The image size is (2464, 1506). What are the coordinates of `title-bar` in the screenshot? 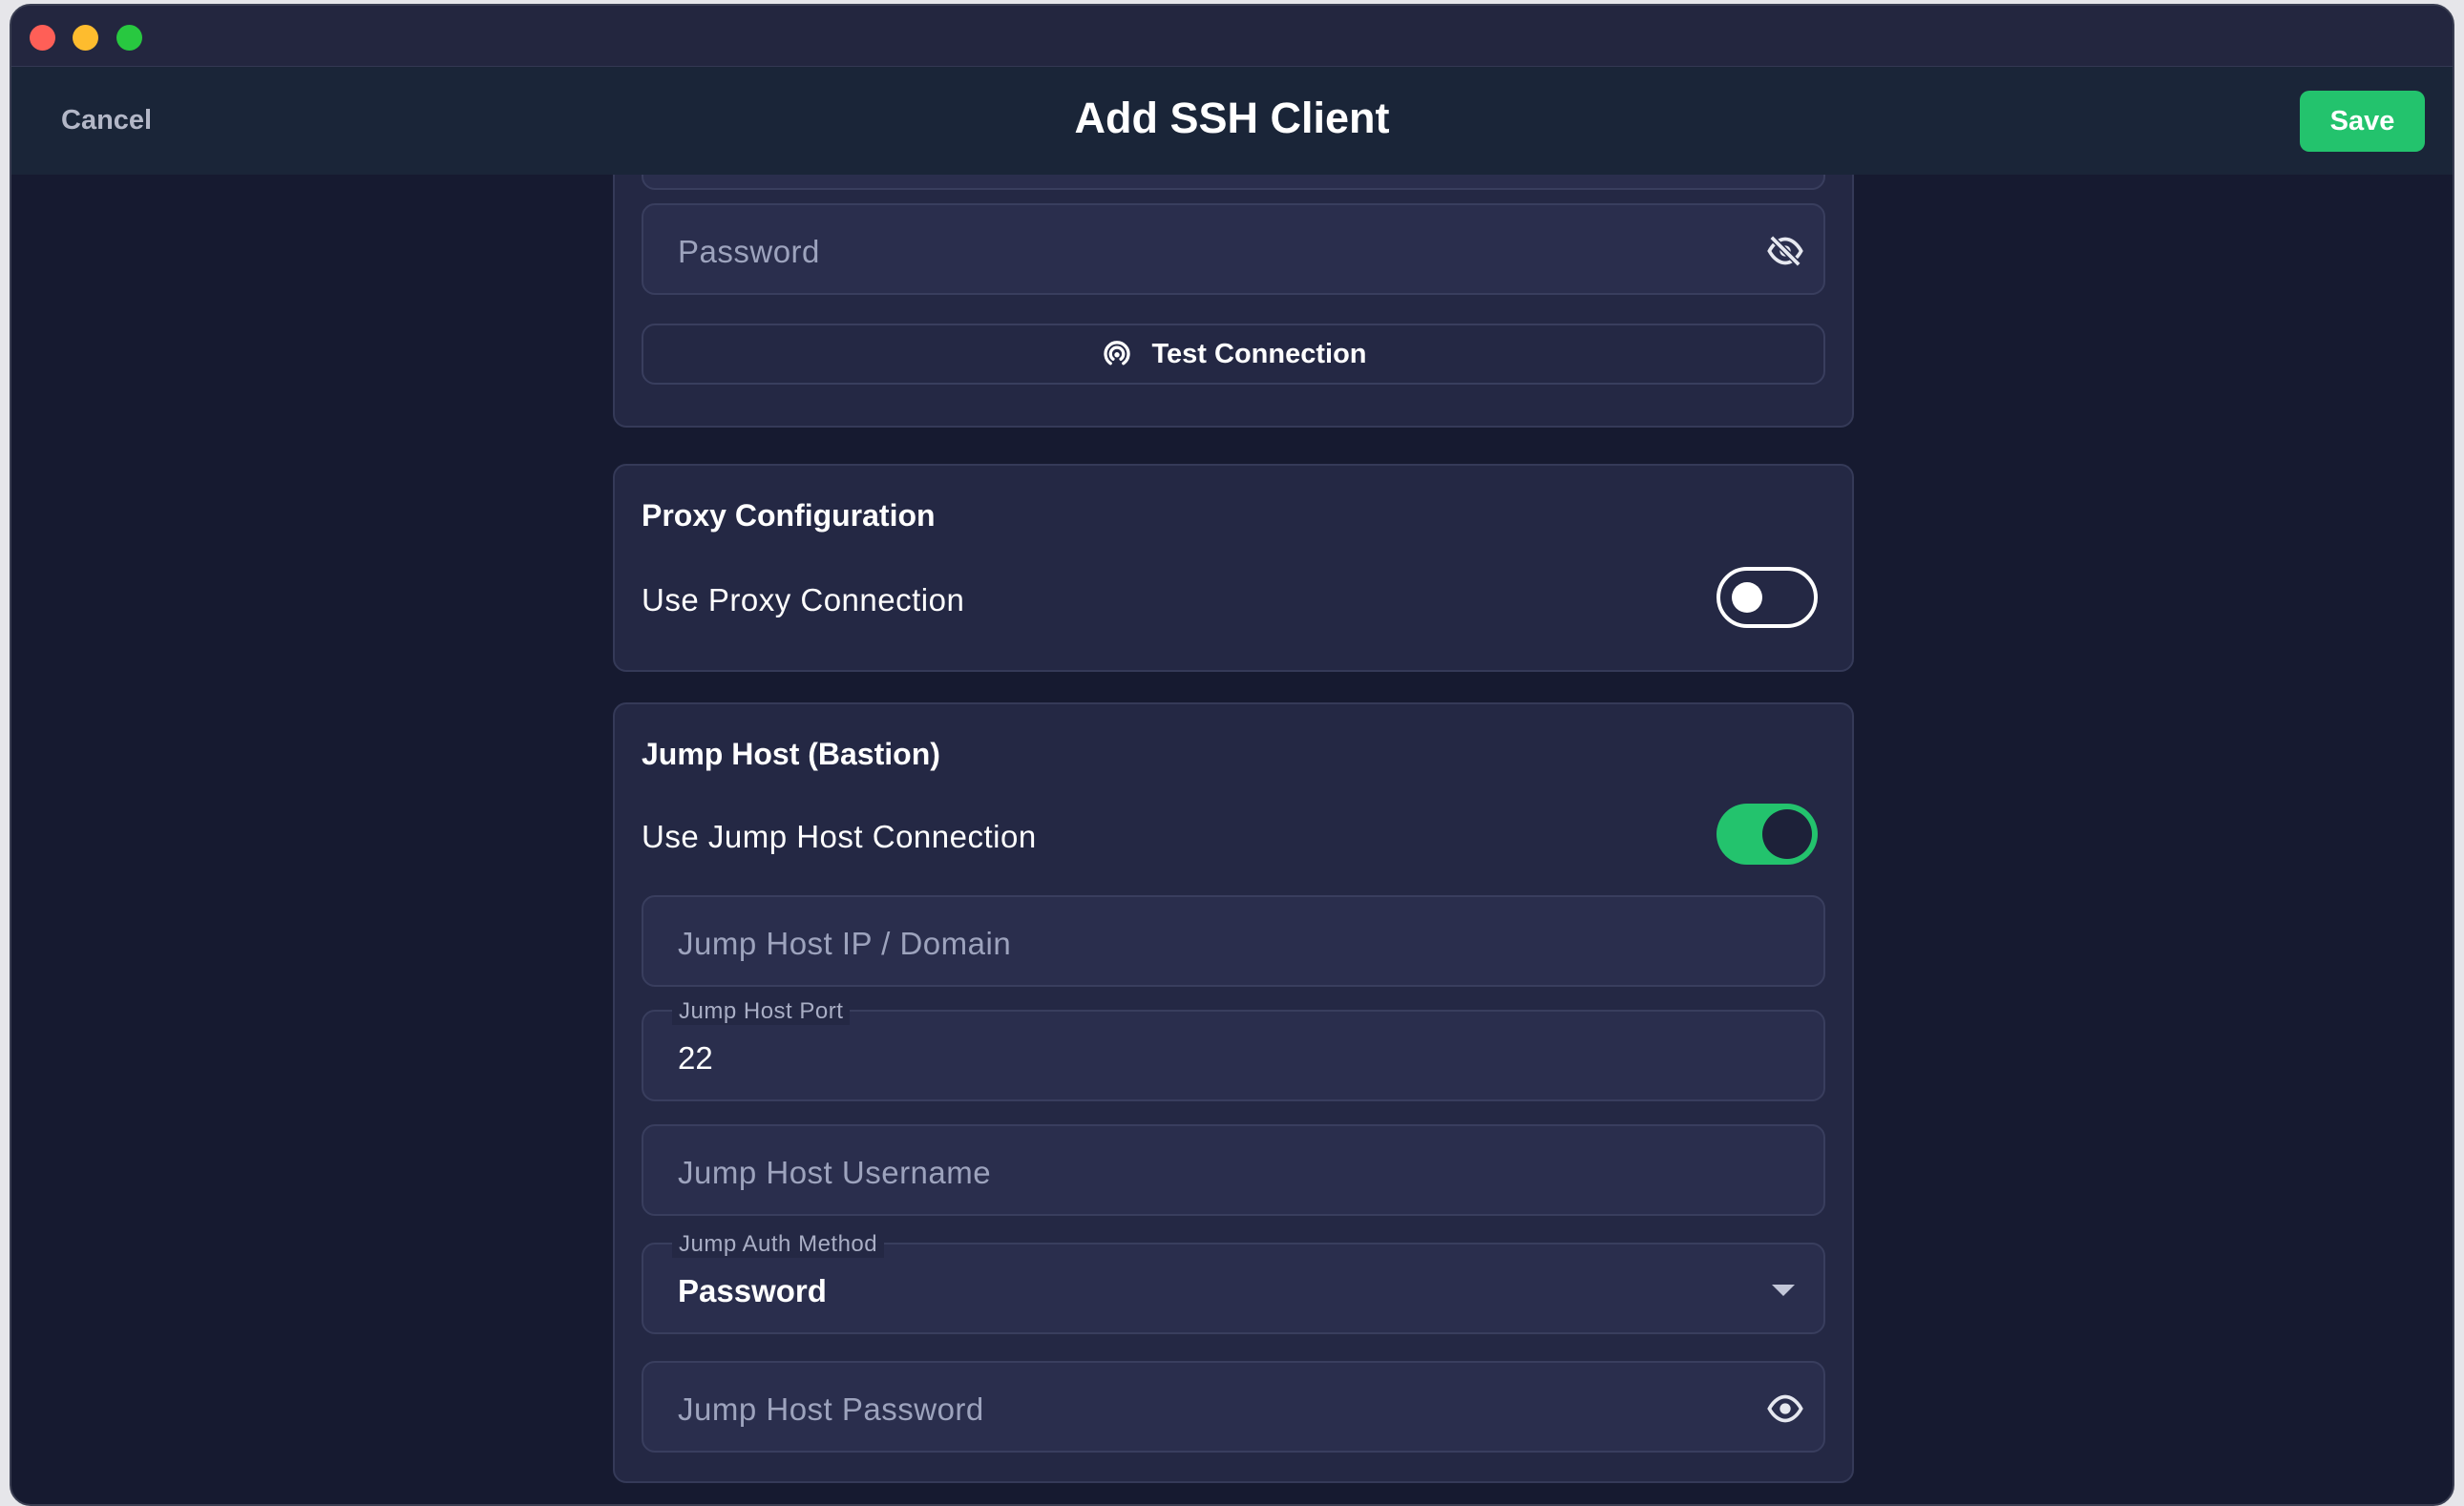 It's located at (1232, 36).